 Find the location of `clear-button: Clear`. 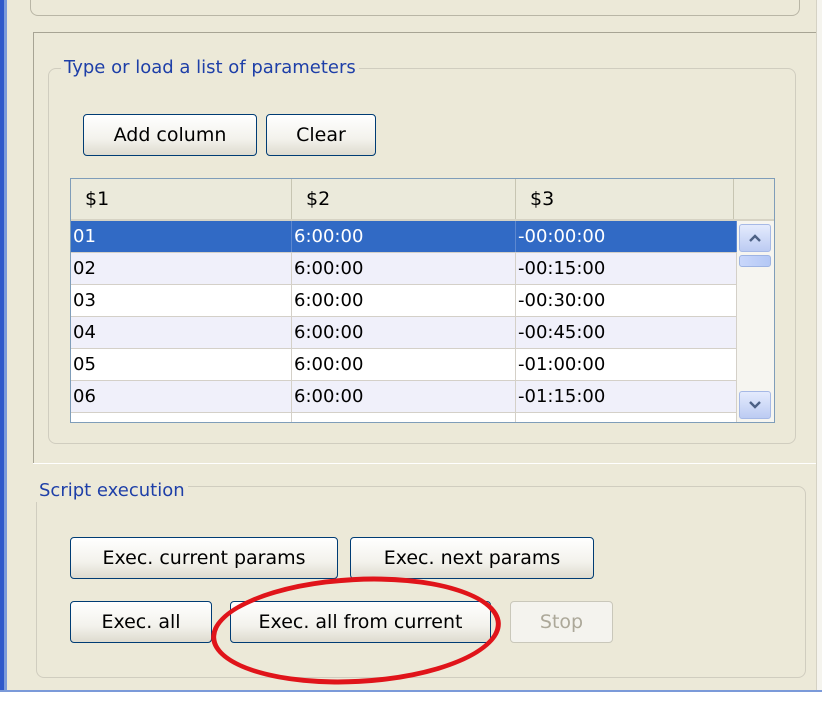

clear-button: Clear is located at coordinates (321, 135).